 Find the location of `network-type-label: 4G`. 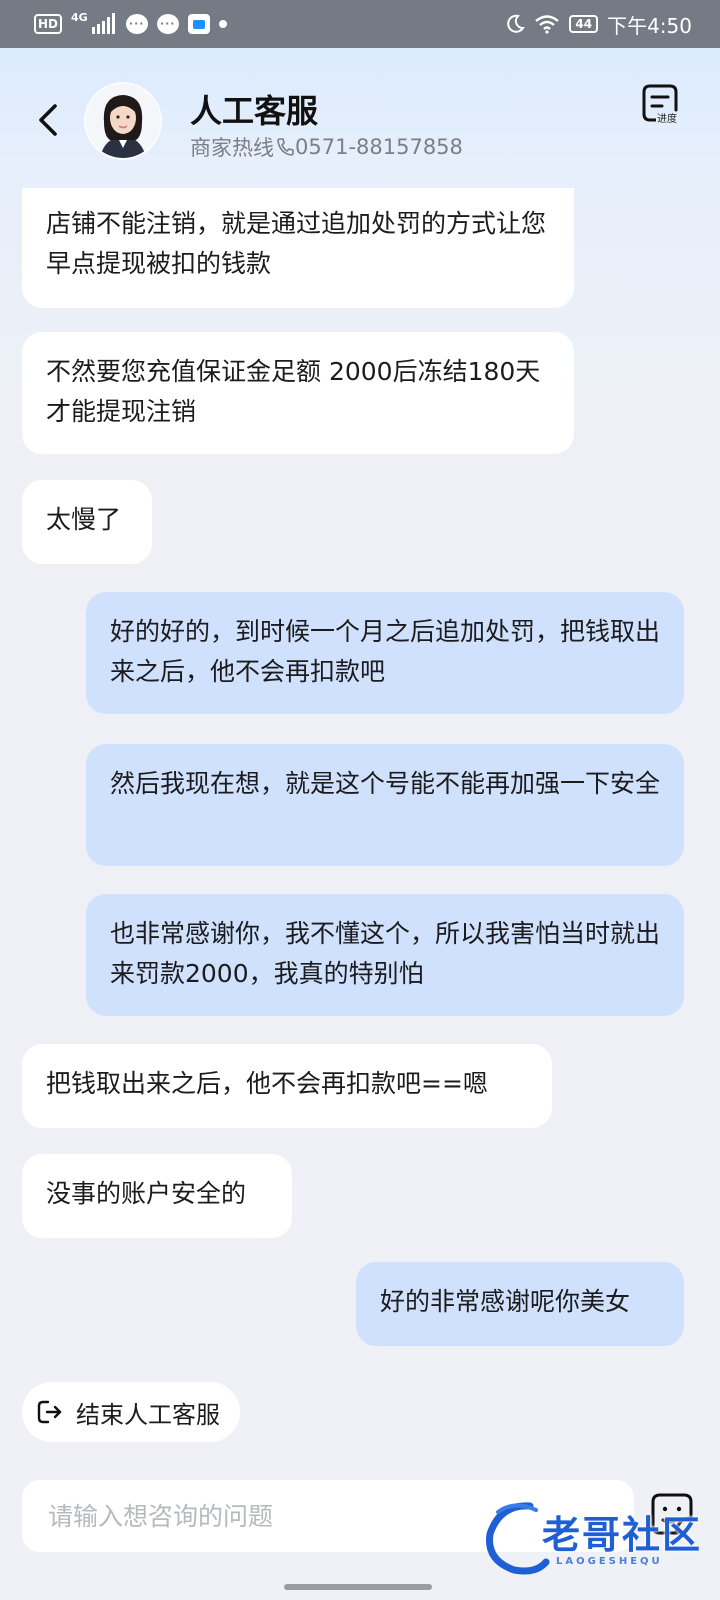

network-type-label: 4G is located at coordinates (79, 17).